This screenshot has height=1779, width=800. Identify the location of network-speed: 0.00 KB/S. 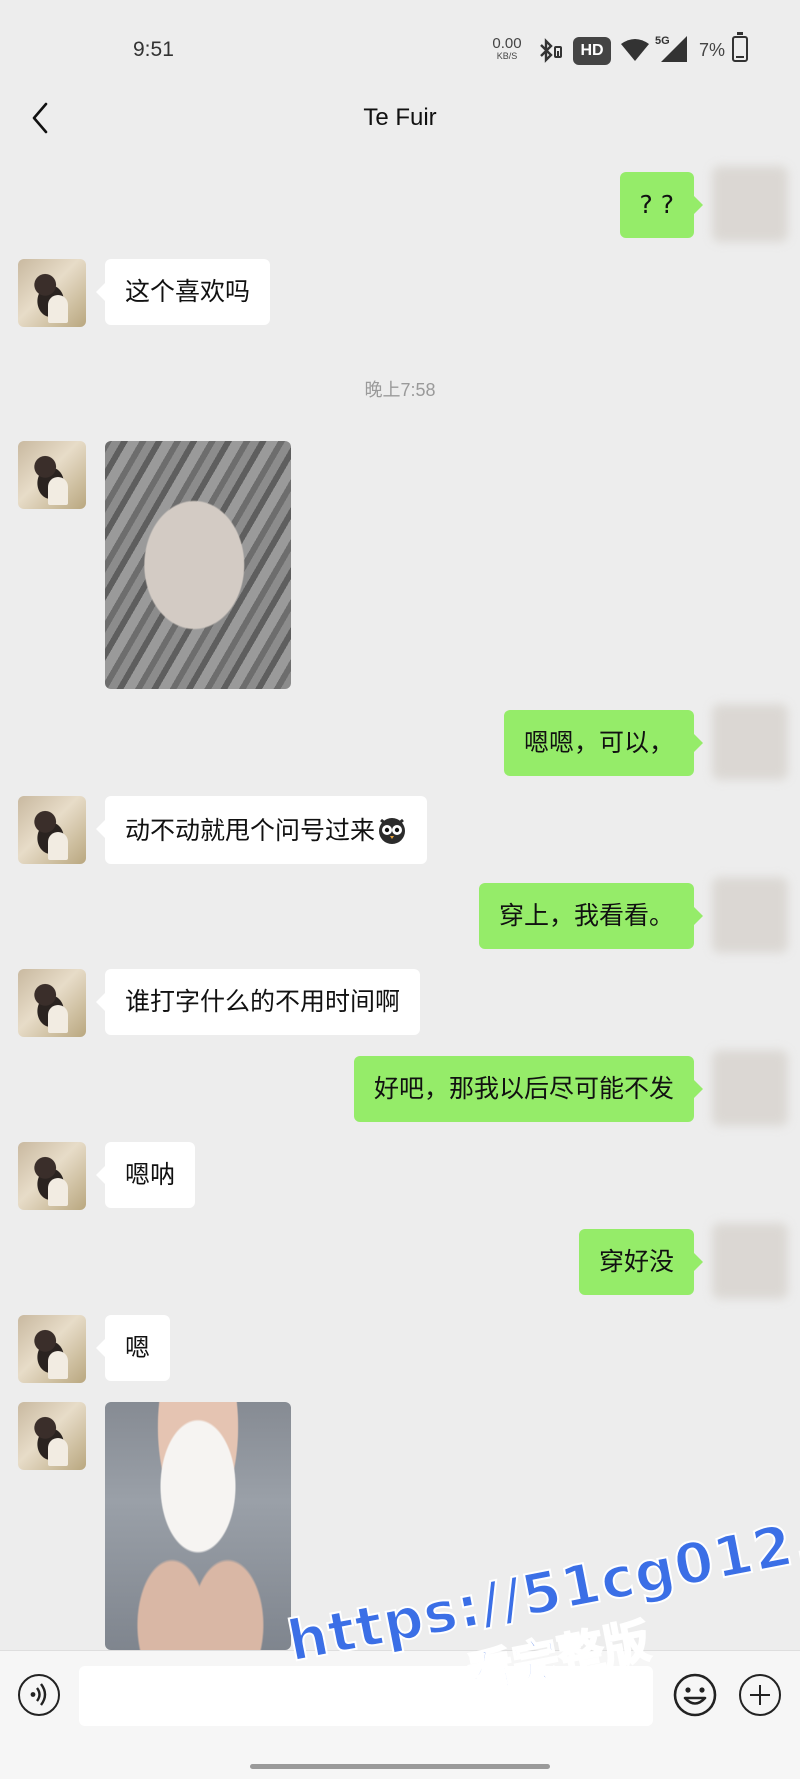
(507, 48).